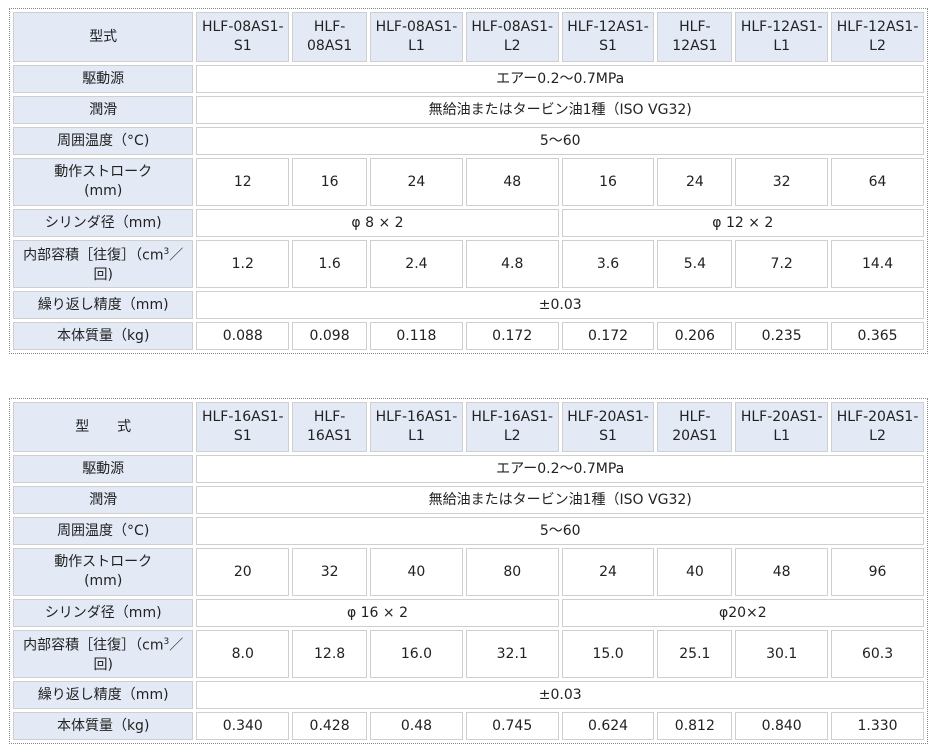  I want to click on bore-value: φ 8 × 2, so click(377, 223).